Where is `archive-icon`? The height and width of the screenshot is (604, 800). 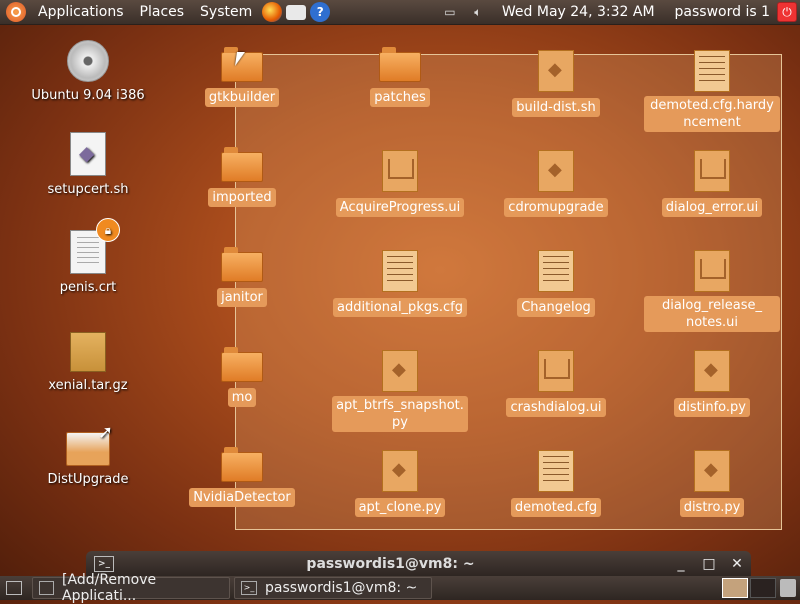
archive-icon is located at coordinates (88, 352).